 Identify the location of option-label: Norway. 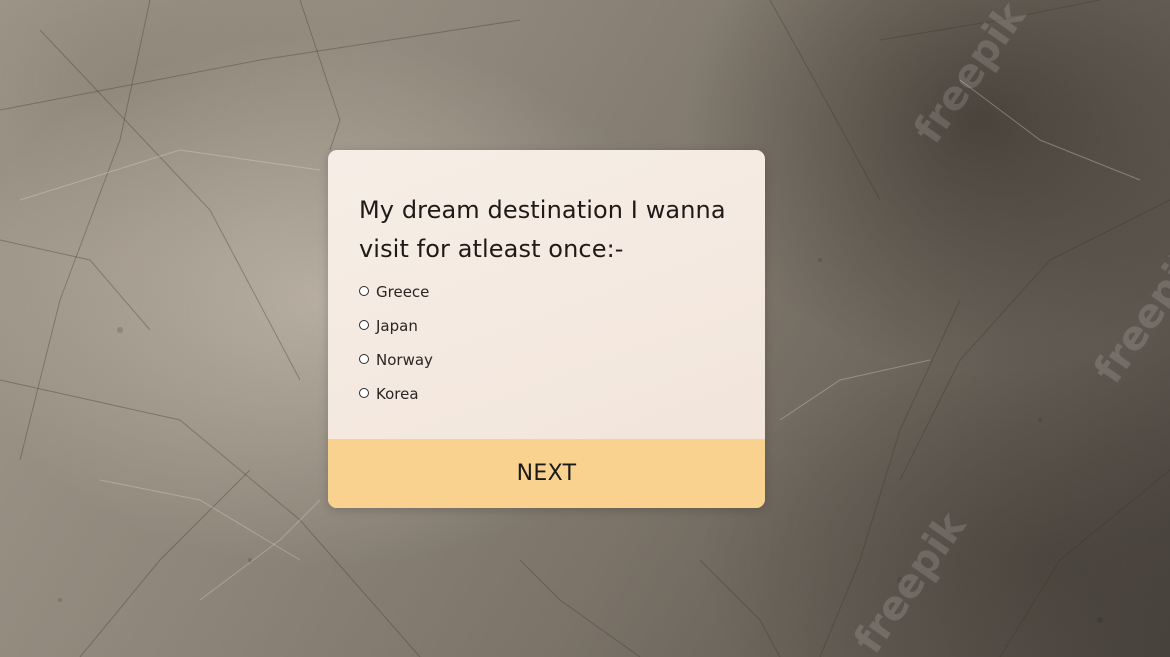
(404, 360).